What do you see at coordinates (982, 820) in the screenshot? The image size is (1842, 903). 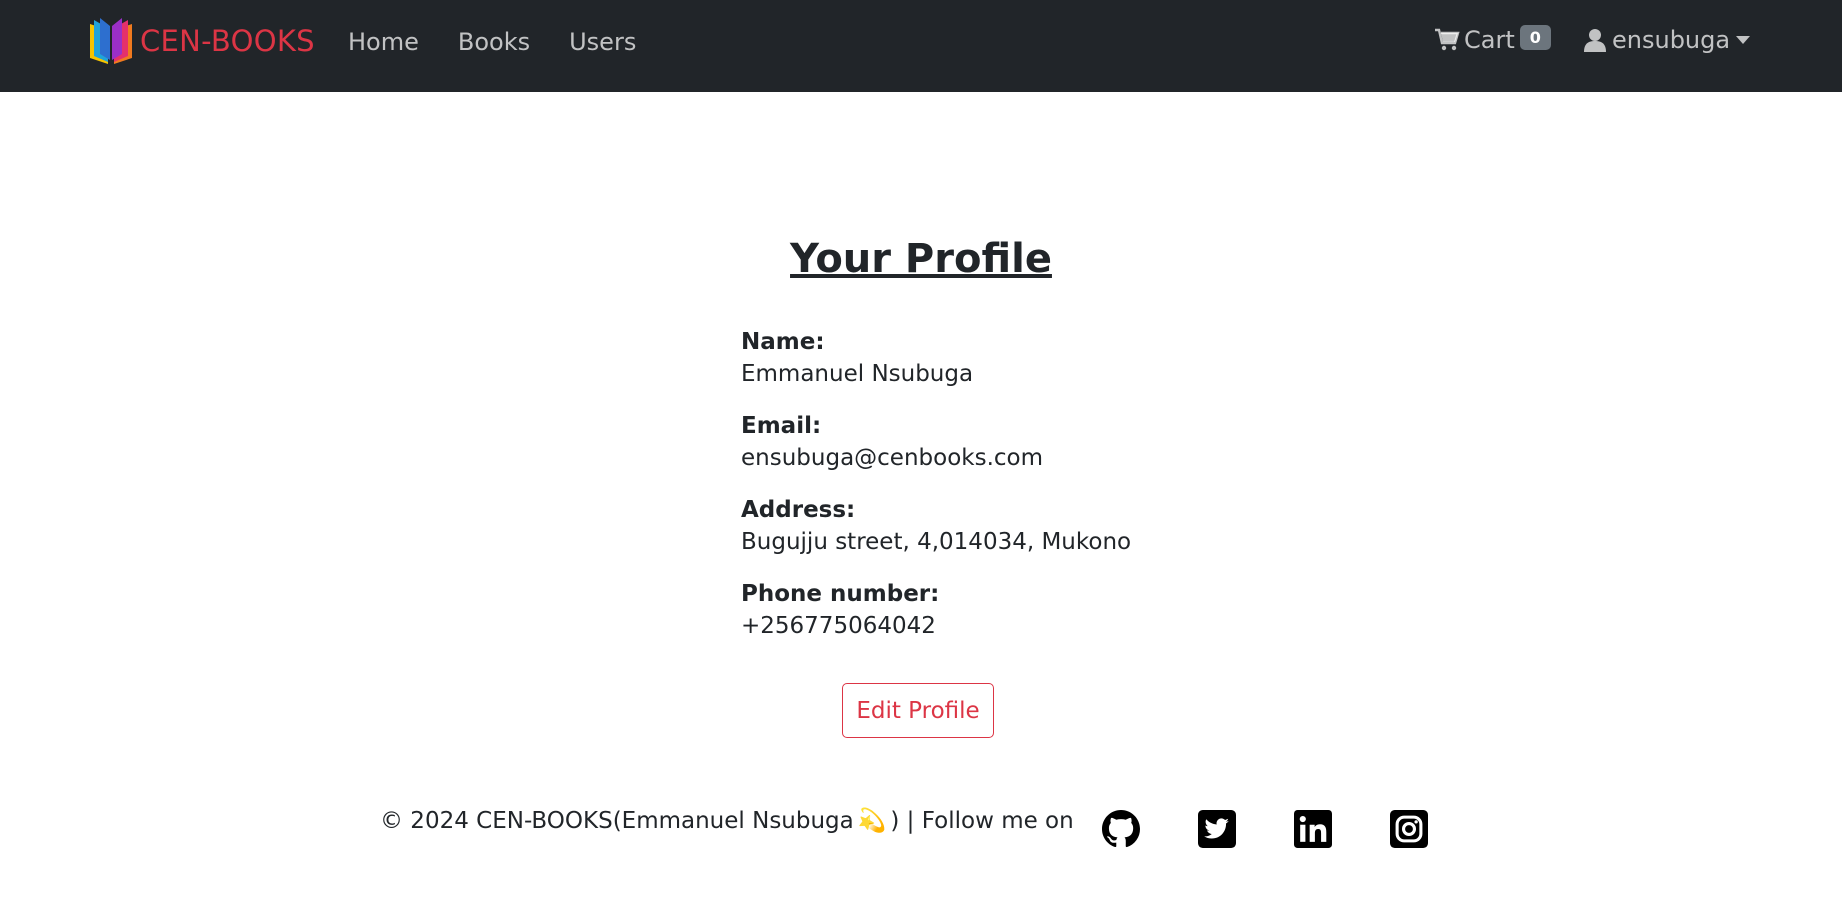 I see `follow-text: ) | Follow me on` at bounding box center [982, 820].